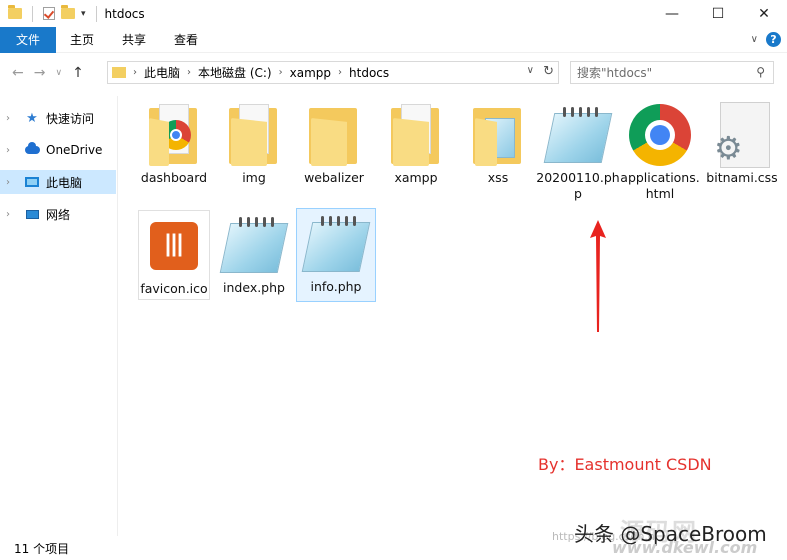 Image resolution: width=787 pixels, height=560 pixels. What do you see at coordinates (498, 177) in the screenshot?
I see `file-name: xss` at bounding box center [498, 177].